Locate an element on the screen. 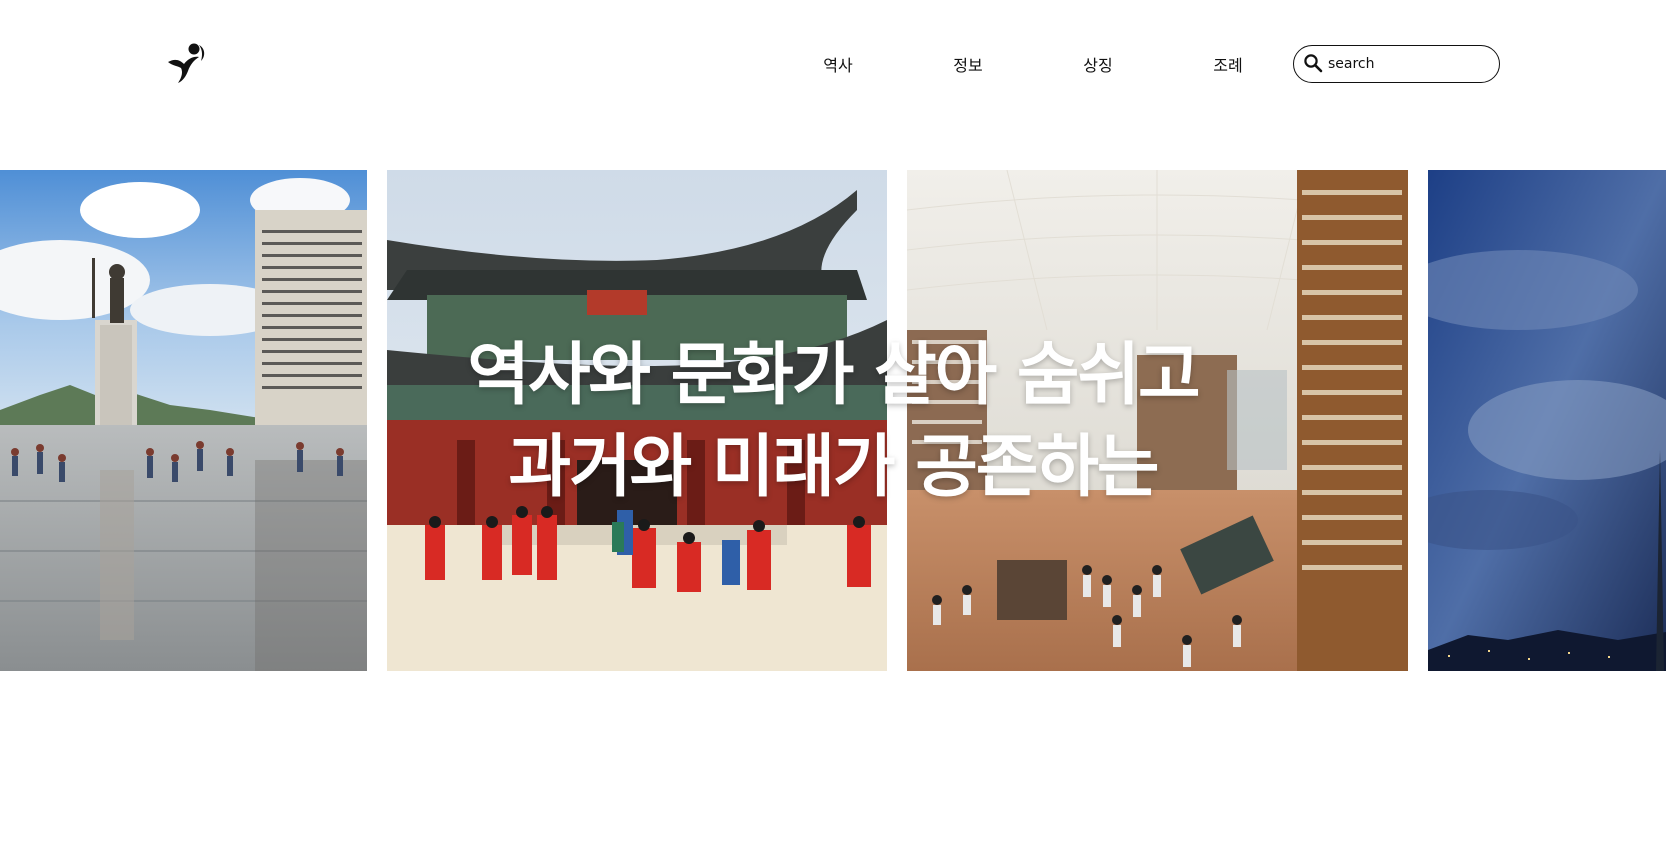  search-icon is located at coordinates (1313, 63).